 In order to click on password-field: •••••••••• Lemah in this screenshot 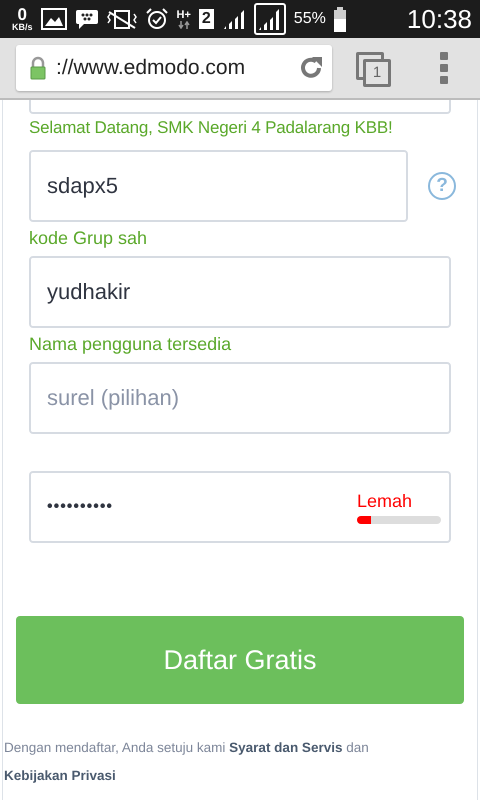, I will do `click(240, 507)`.